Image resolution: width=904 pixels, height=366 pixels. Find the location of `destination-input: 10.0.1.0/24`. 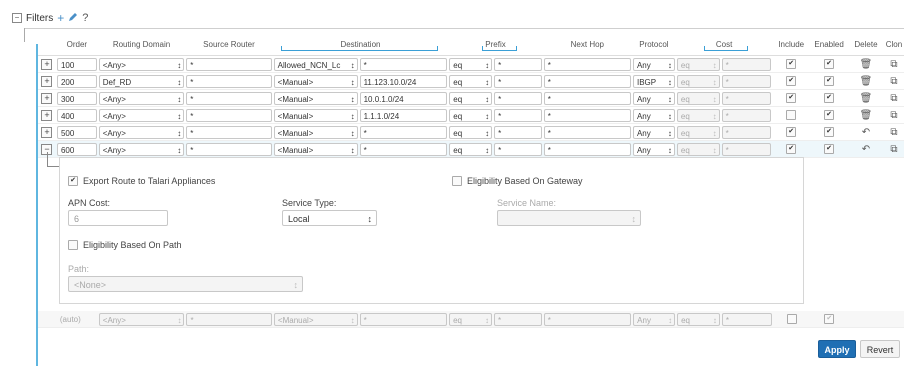

destination-input: 10.0.1.0/24 is located at coordinates (403, 98).